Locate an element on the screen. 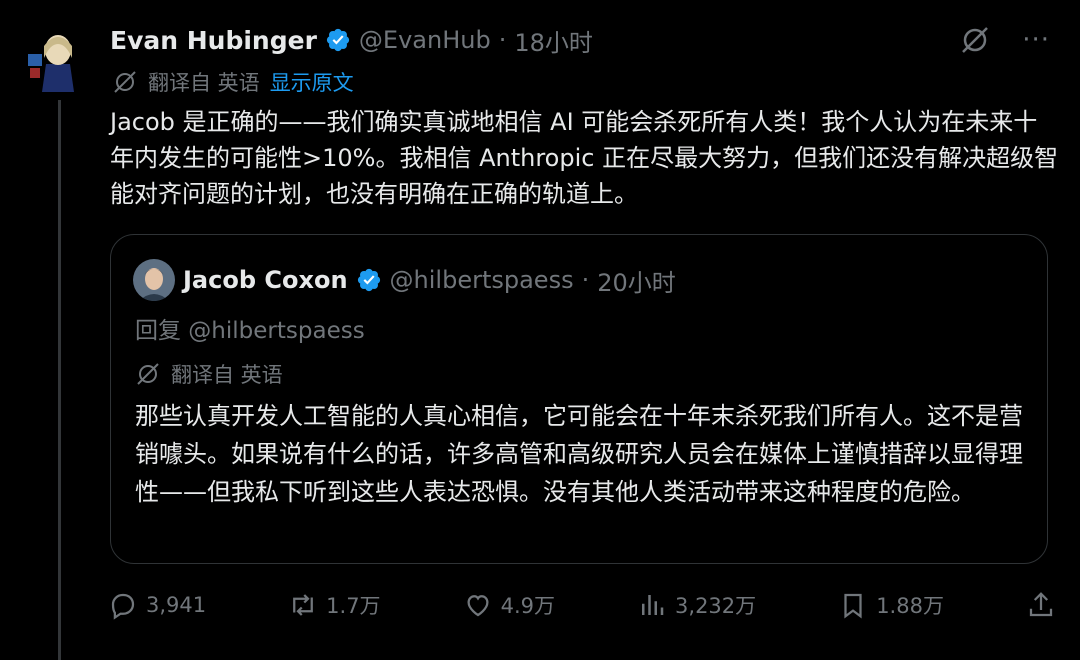 The width and height of the screenshot is (1080, 660). quote-translate-row: 翻译自 英语 is located at coordinates (209, 374).